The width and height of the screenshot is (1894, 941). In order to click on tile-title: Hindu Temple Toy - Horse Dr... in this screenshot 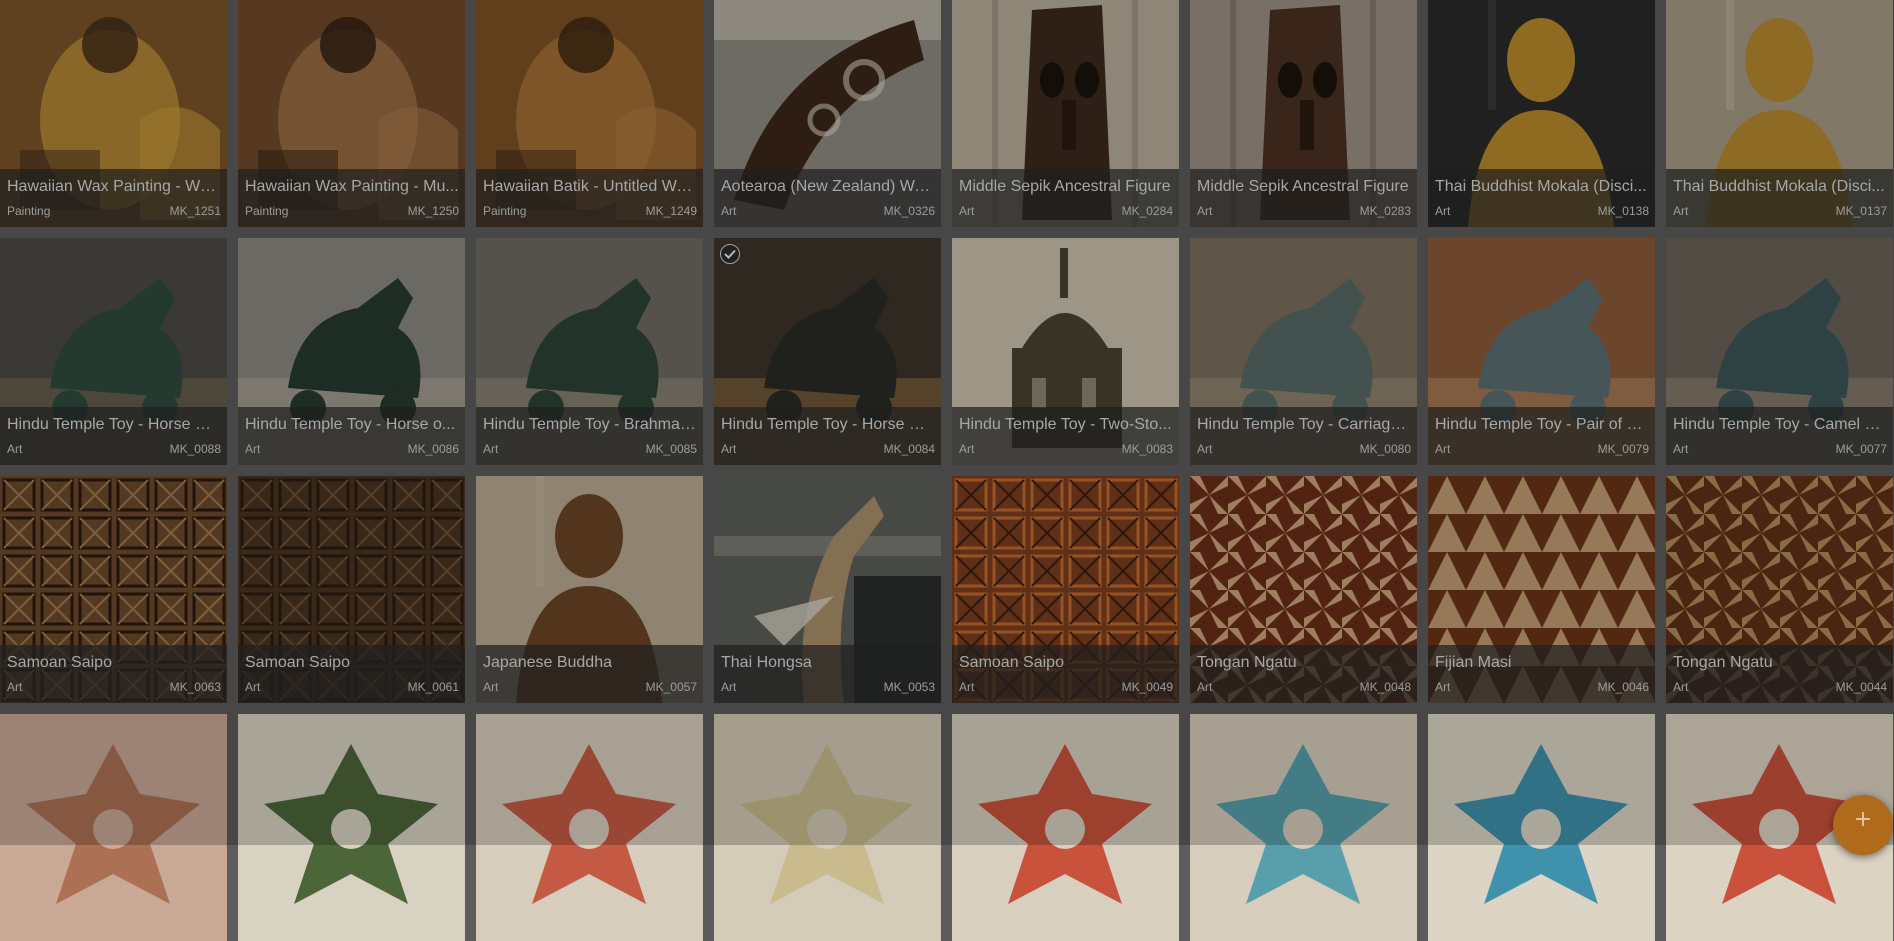, I will do `click(114, 424)`.